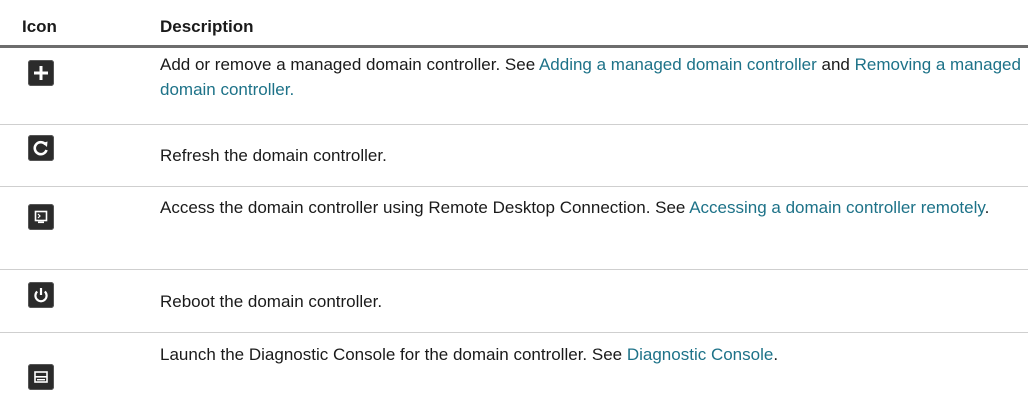  I want to click on row-description: Reboot the domain controller., so click(591, 301).